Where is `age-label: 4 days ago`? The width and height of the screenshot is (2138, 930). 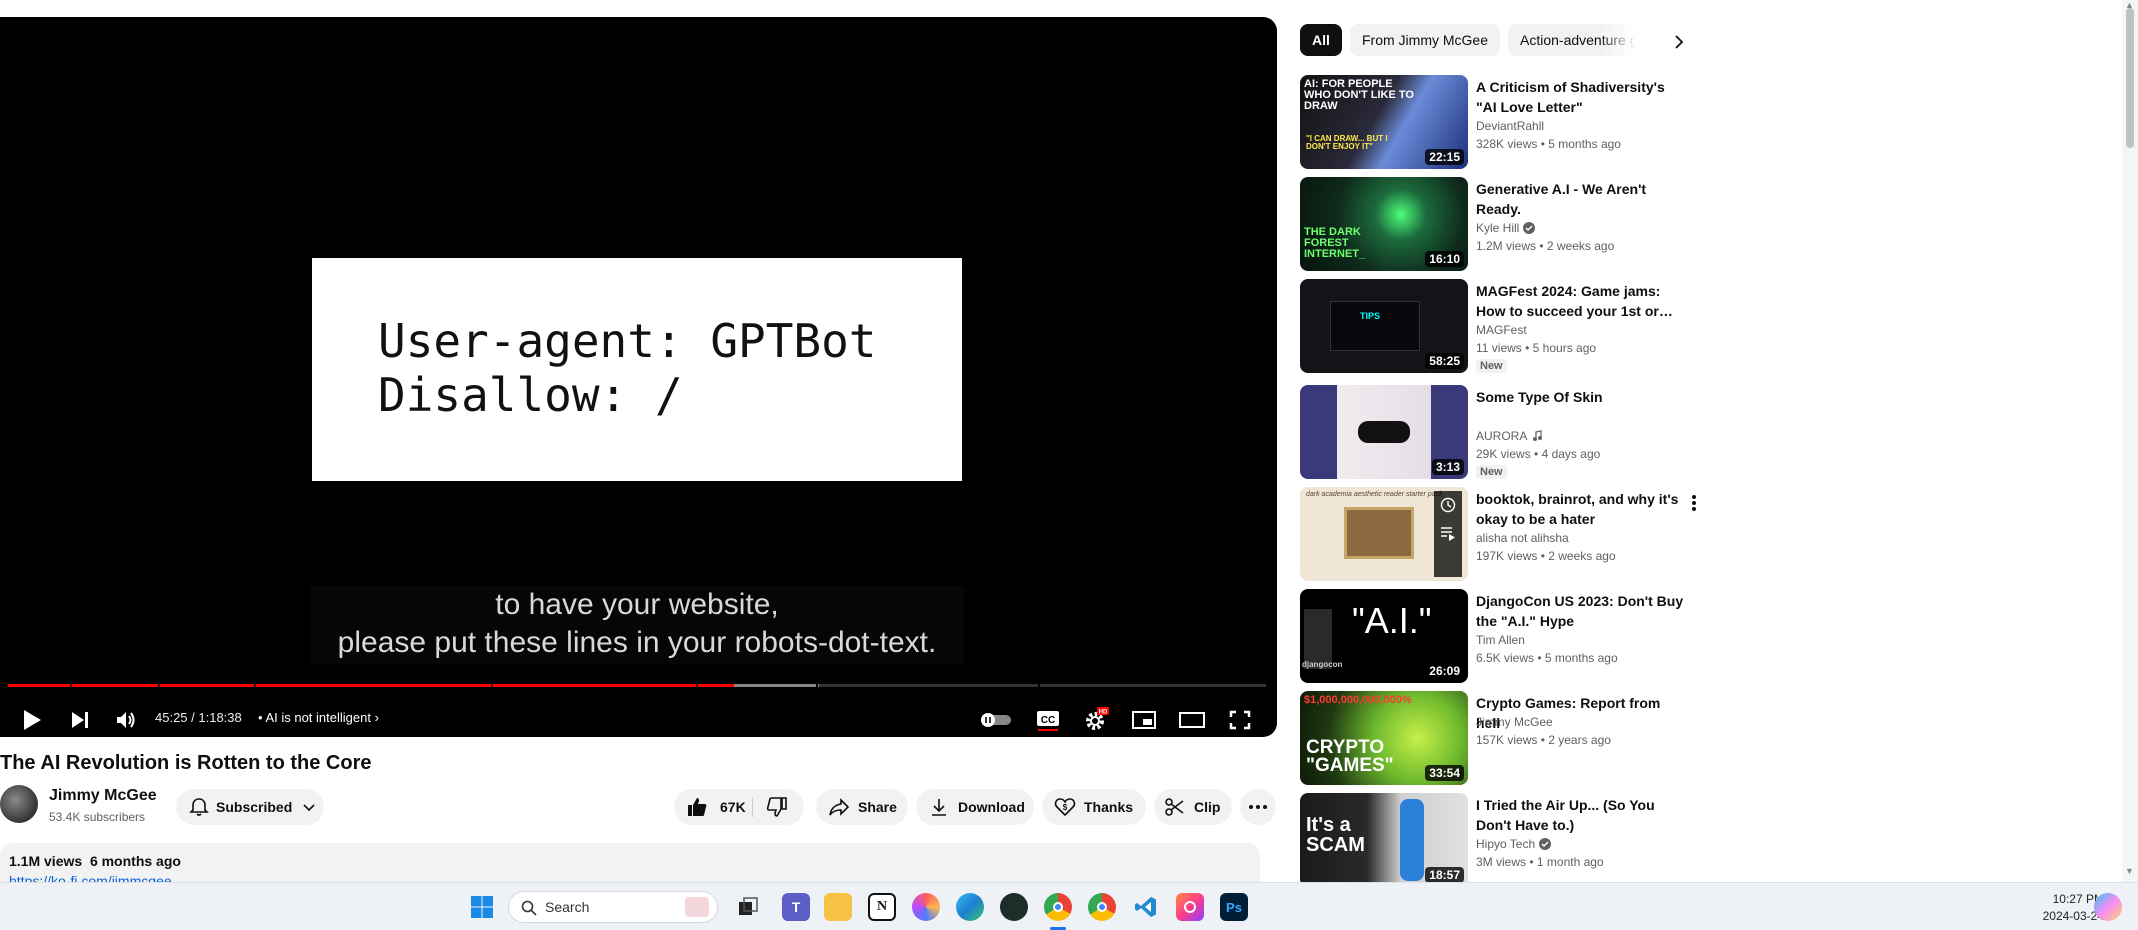 age-label: 4 days ago is located at coordinates (1571, 454).